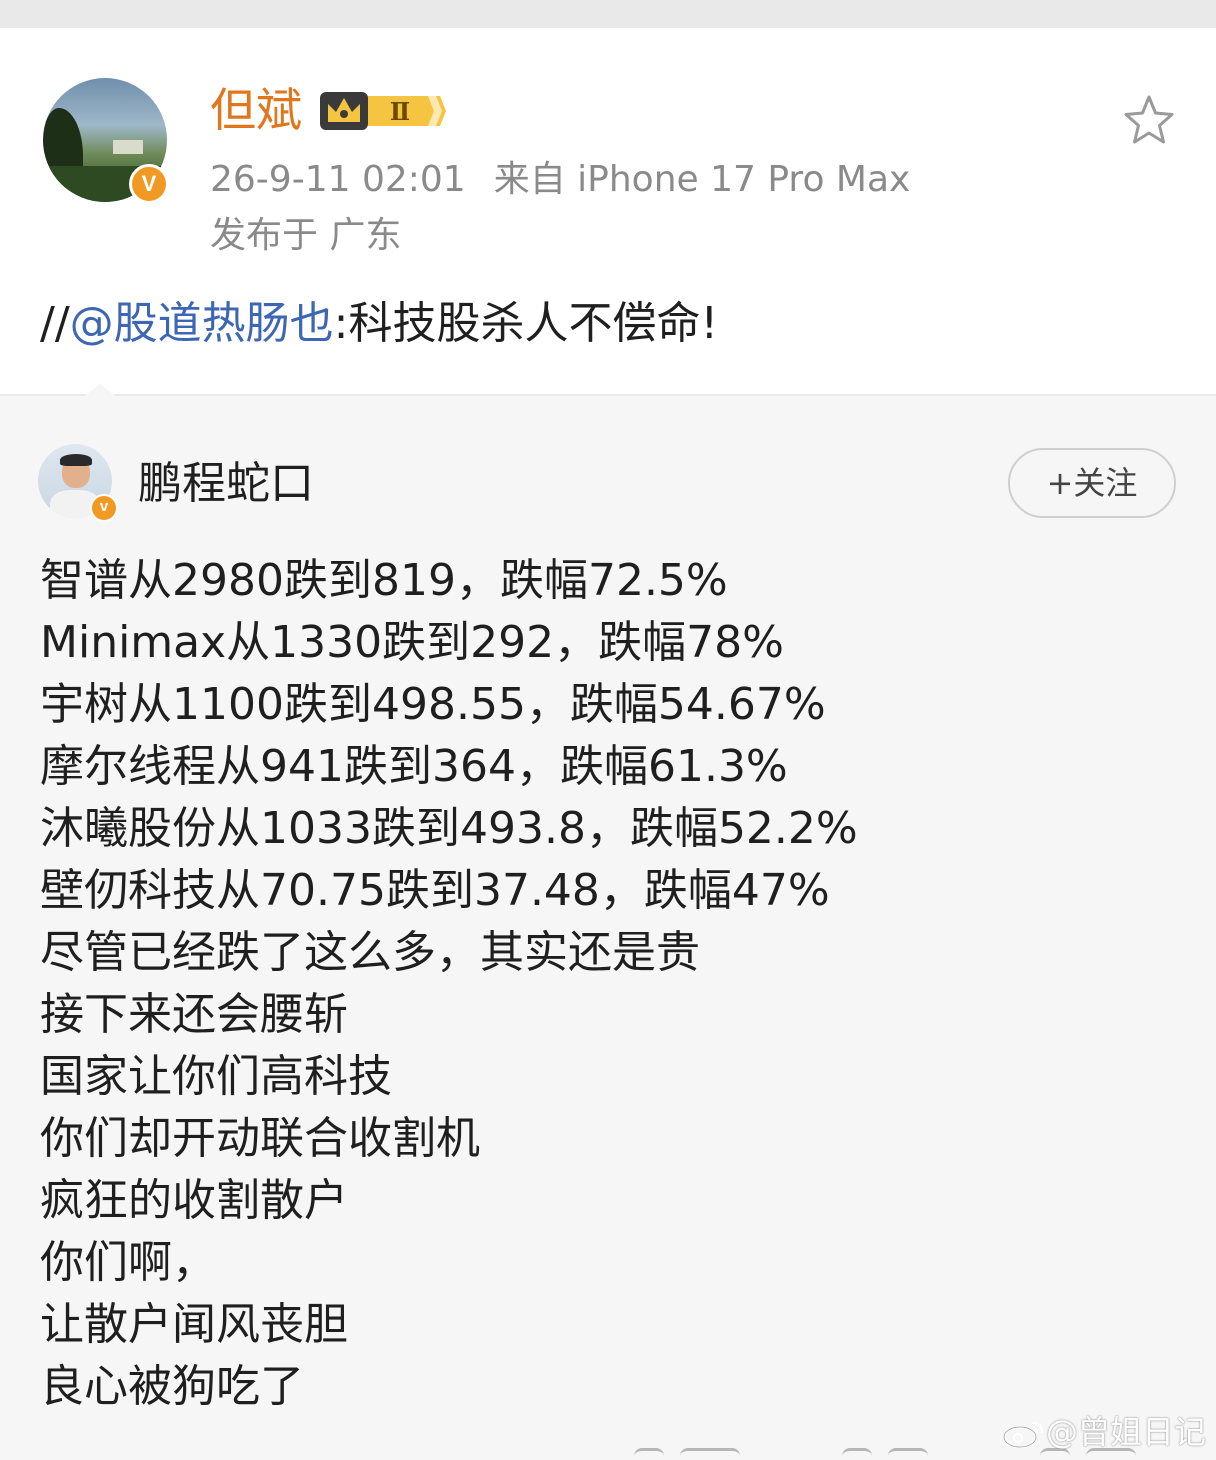  Describe the element at coordinates (1092, 483) in the screenshot. I see `follow-button: +关注` at that location.